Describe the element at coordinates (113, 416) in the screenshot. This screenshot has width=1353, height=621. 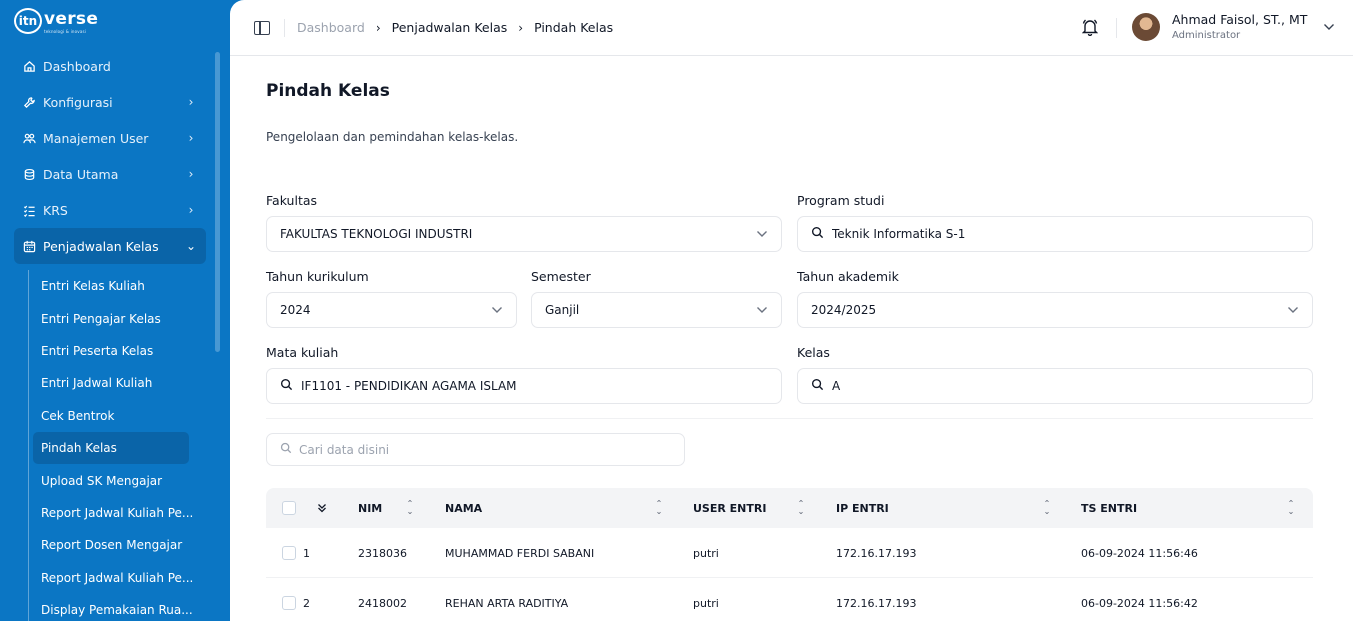
I see `subnav-item-cek-bentrok: Cek Bentrok` at that location.